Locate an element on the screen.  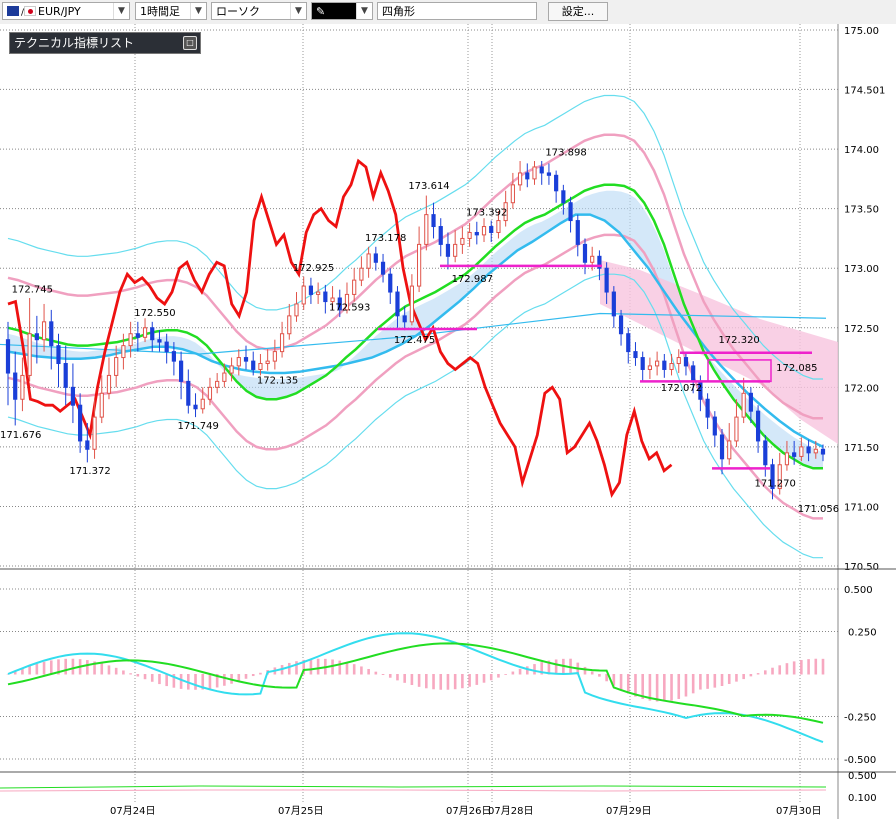
price-label: 173.392 is located at coordinates (486, 213).